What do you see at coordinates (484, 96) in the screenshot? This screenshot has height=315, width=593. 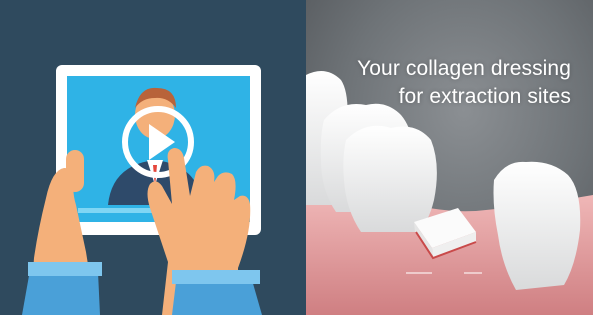 I see `caption-line-2: for extraction sites` at bounding box center [484, 96].